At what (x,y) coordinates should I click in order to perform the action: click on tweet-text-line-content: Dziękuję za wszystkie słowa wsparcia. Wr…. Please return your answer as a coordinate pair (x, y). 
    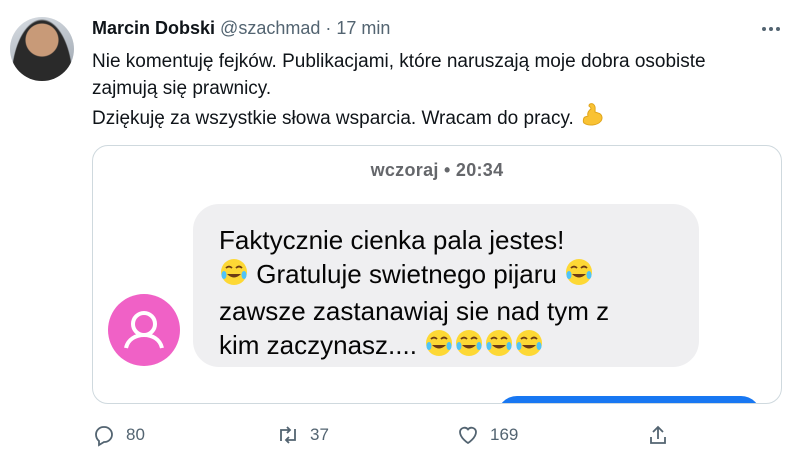
    Looking at the image, I should click on (333, 119).